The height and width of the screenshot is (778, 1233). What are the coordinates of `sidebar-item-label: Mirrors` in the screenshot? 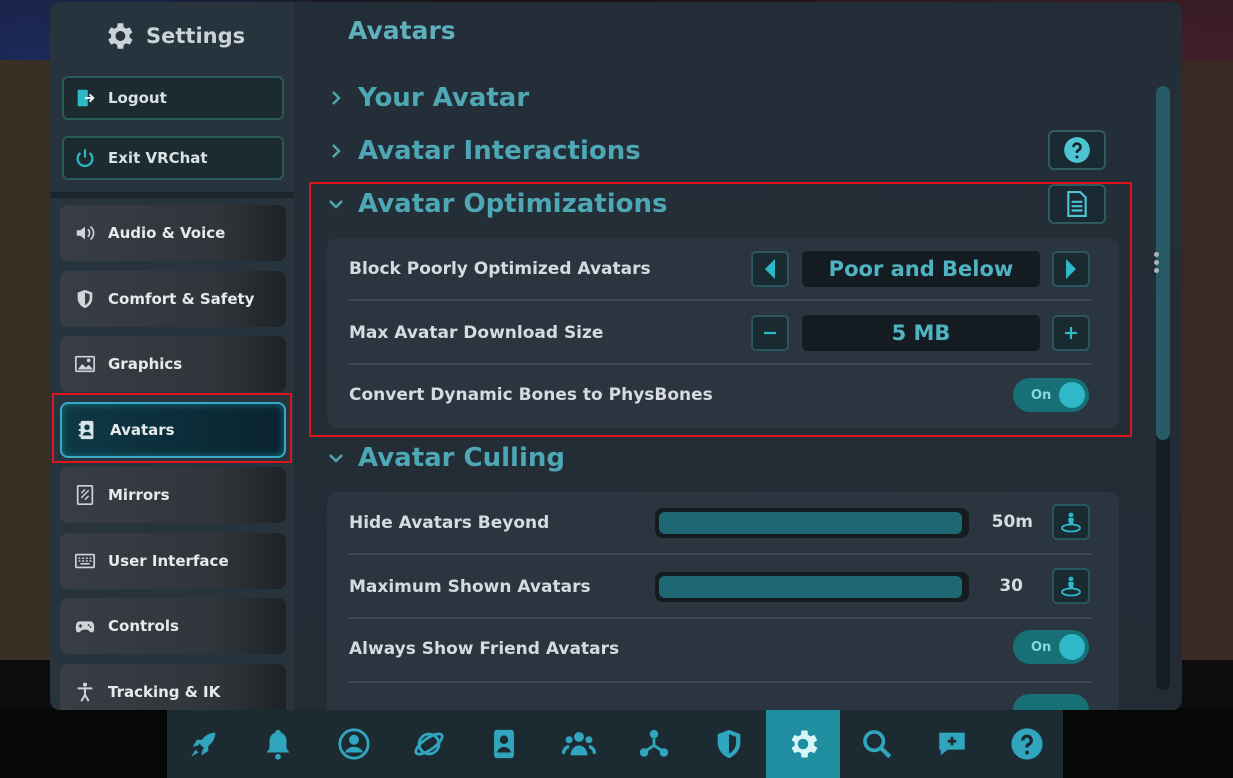 It's located at (139, 495).